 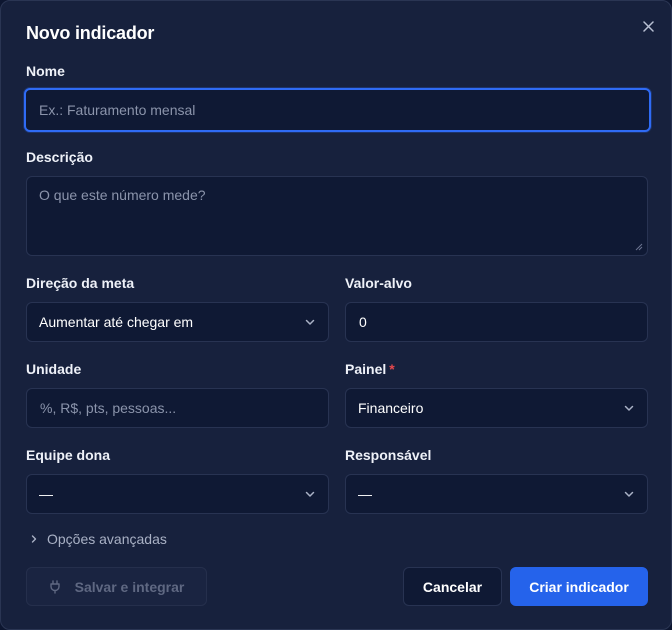 I want to click on resize-grip-icon, so click(x=639, y=247).